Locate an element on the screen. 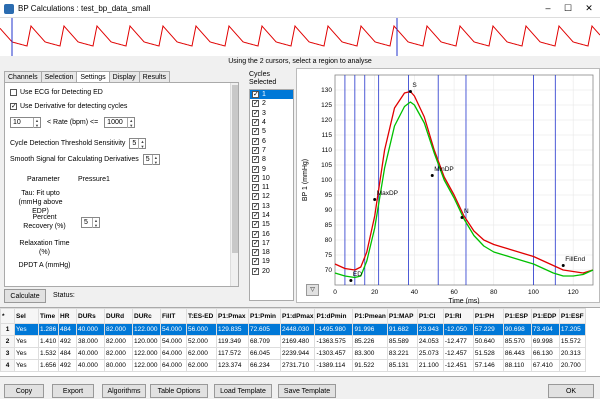 This screenshot has height=399, width=600. table-cell: -12.451 is located at coordinates (458, 365).